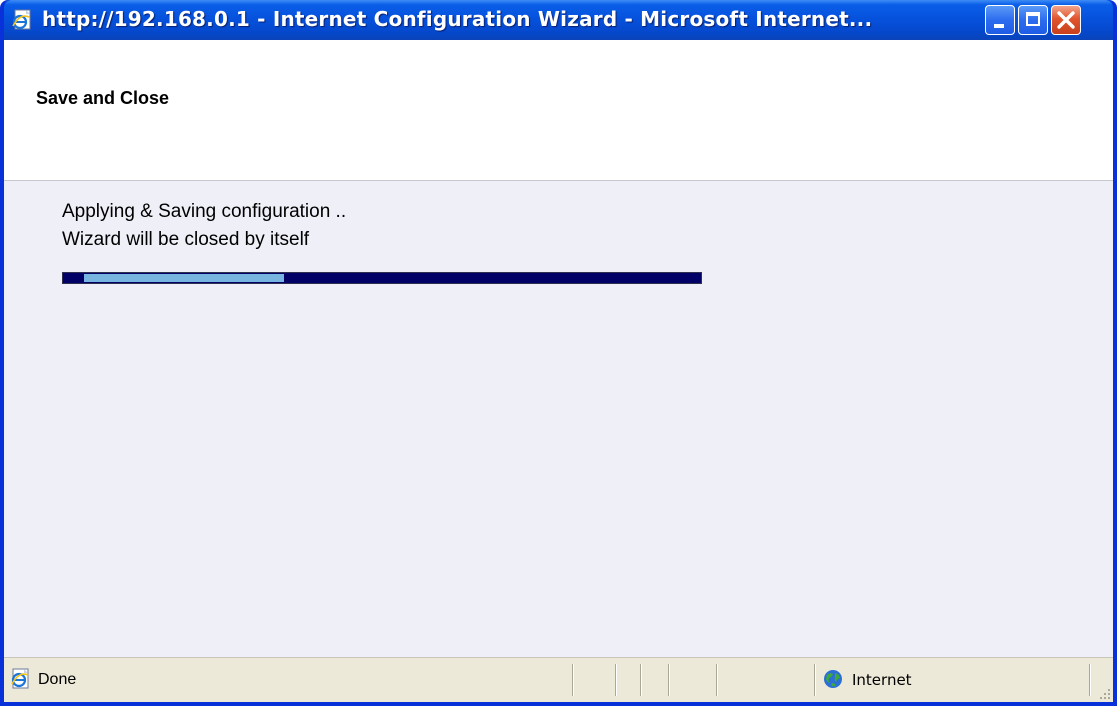 Image resolution: width=1117 pixels, height=706 pixels. What do you see at coordinates (204, 211) in the screenshot?
I see `status-message-line1: Applying & Saving configuration ..` at bounding box center [204, 211].